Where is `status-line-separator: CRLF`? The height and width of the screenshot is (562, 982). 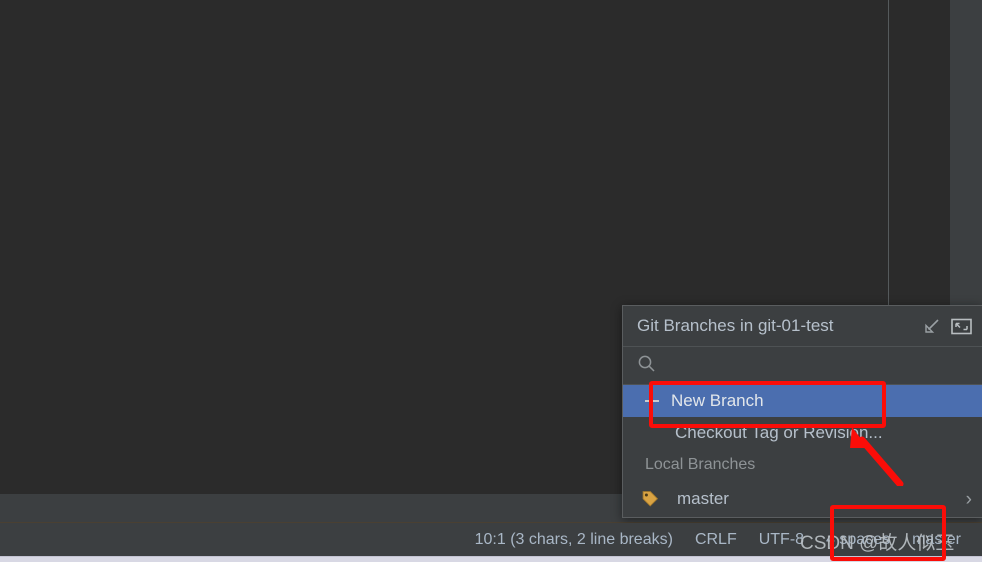 status-line-separator: CRLF is located at coordinates (716, 540).